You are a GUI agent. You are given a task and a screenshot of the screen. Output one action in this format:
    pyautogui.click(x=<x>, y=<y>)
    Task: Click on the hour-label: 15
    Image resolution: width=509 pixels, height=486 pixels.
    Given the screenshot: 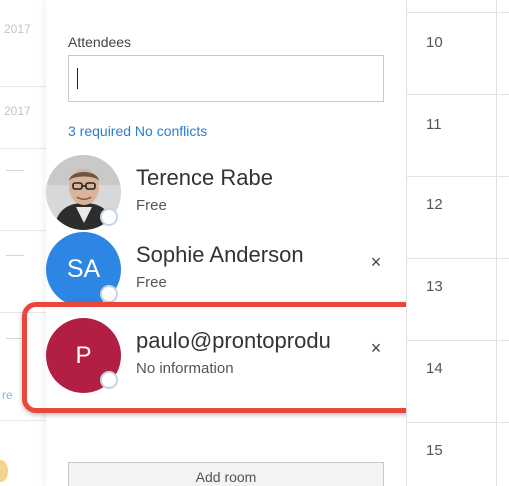 What is the action you would take?
    pyautogui.click(x=434, y=450)
    